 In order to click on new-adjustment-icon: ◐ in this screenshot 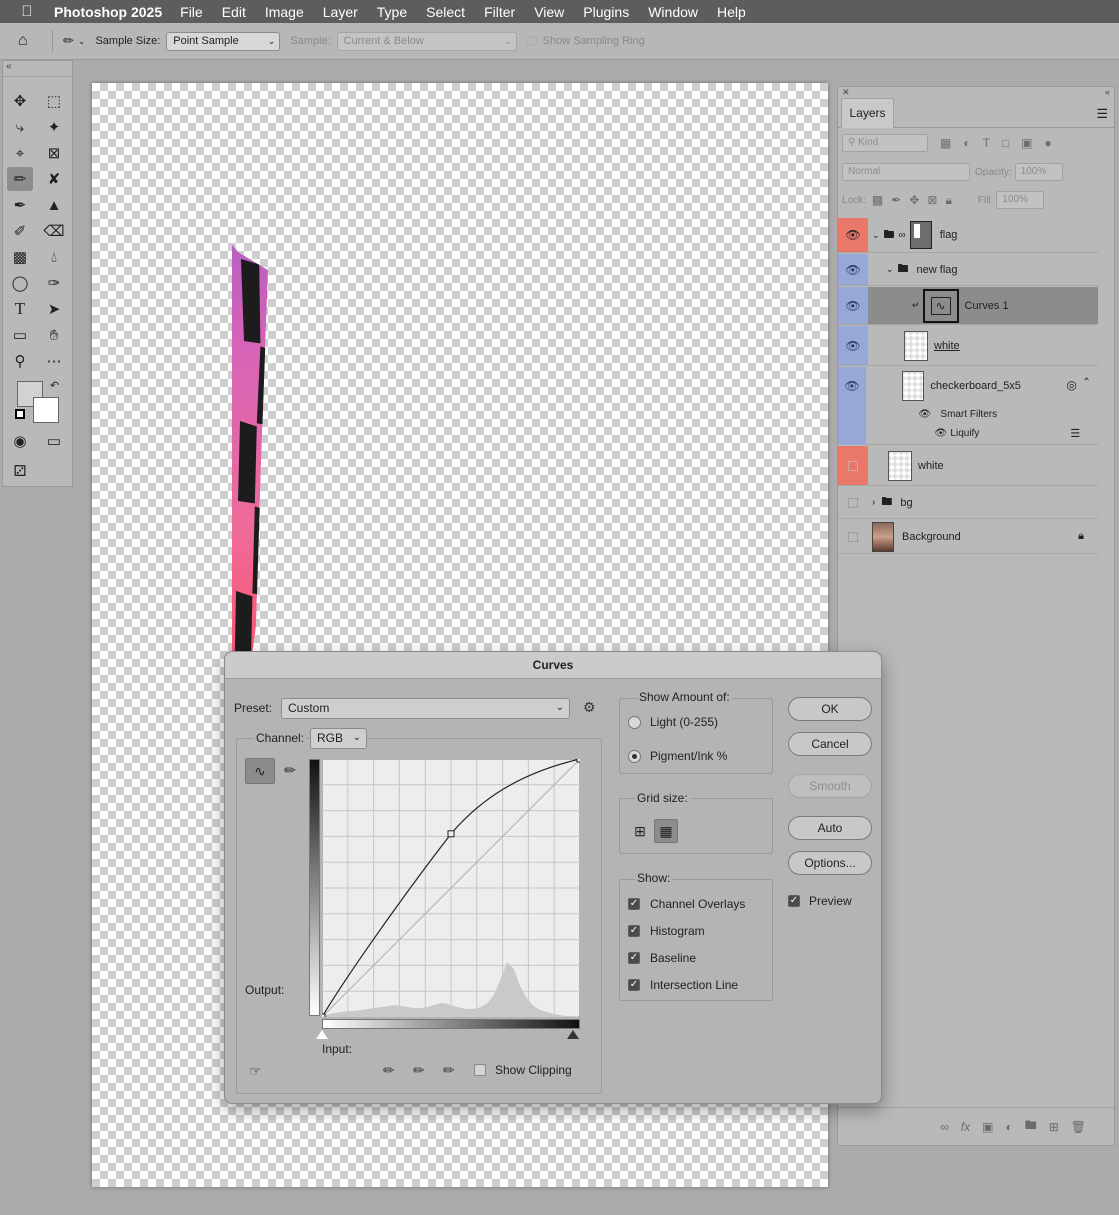, I will do `click(1008, 1127)`.